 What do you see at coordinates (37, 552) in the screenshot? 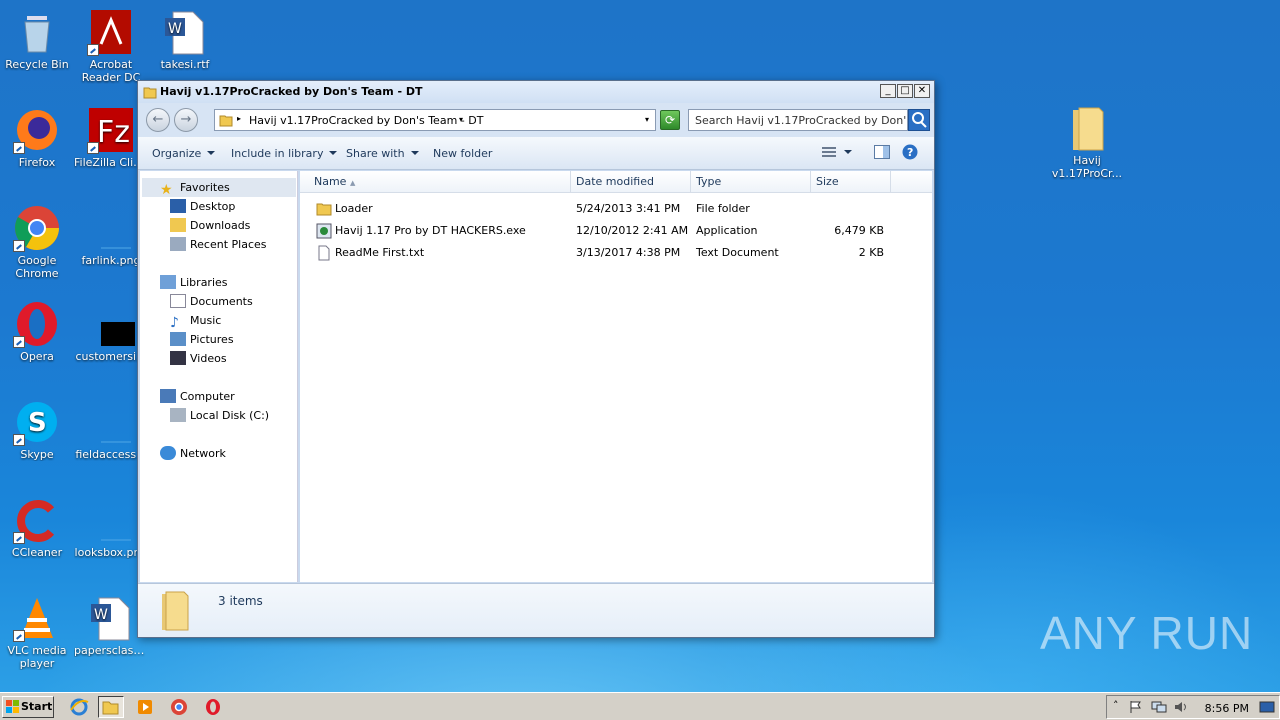
I see `desktop-icon-label: CCleaner` at bounding box center [37, 552].